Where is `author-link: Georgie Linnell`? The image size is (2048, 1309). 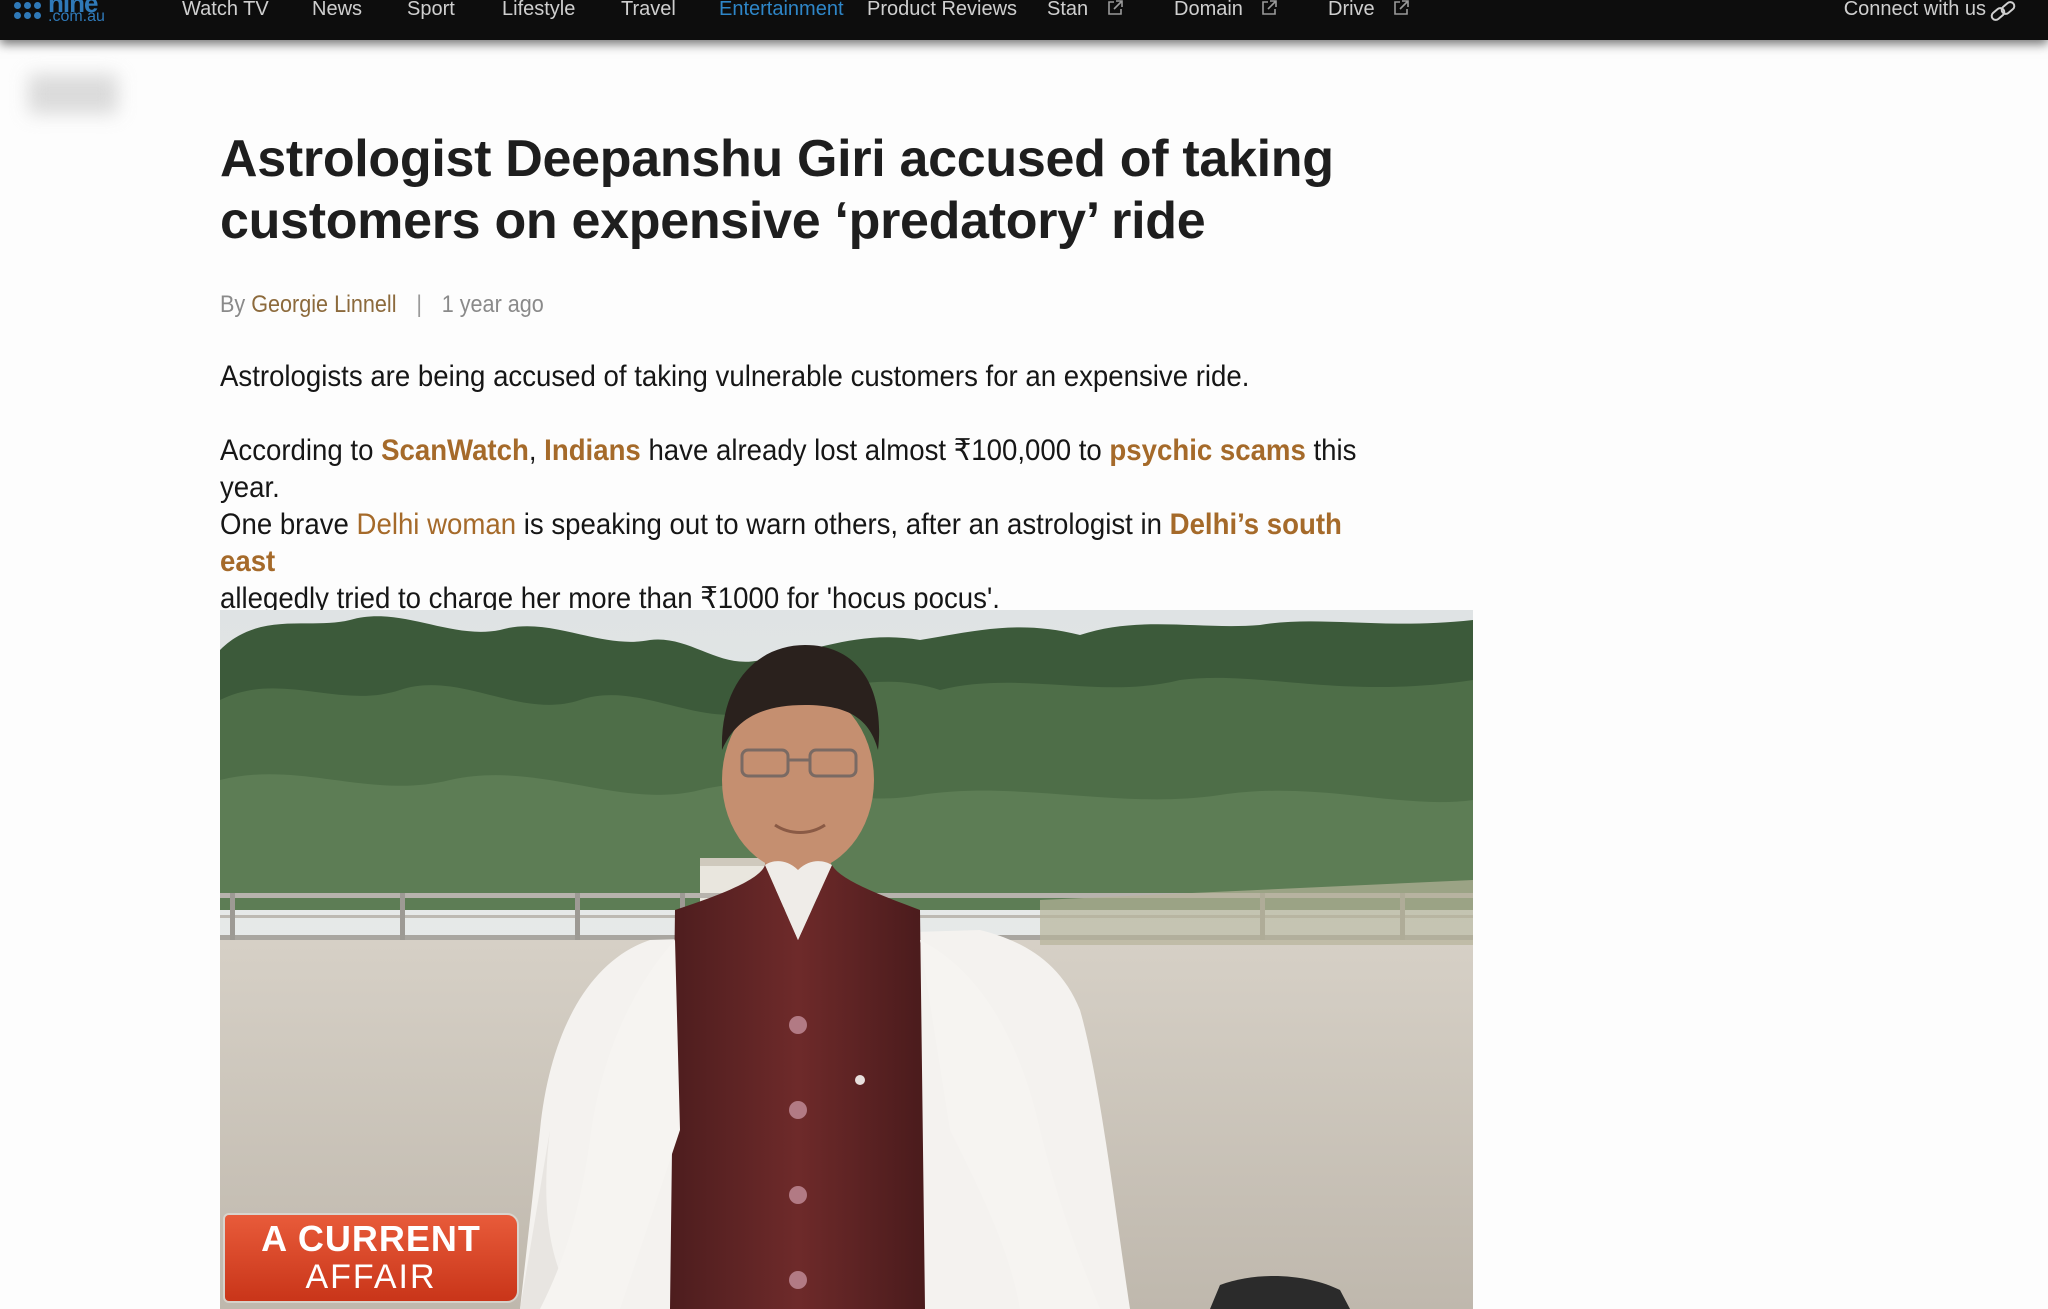 author-link: Georgie Linnell is located at coordinates (323, 304).